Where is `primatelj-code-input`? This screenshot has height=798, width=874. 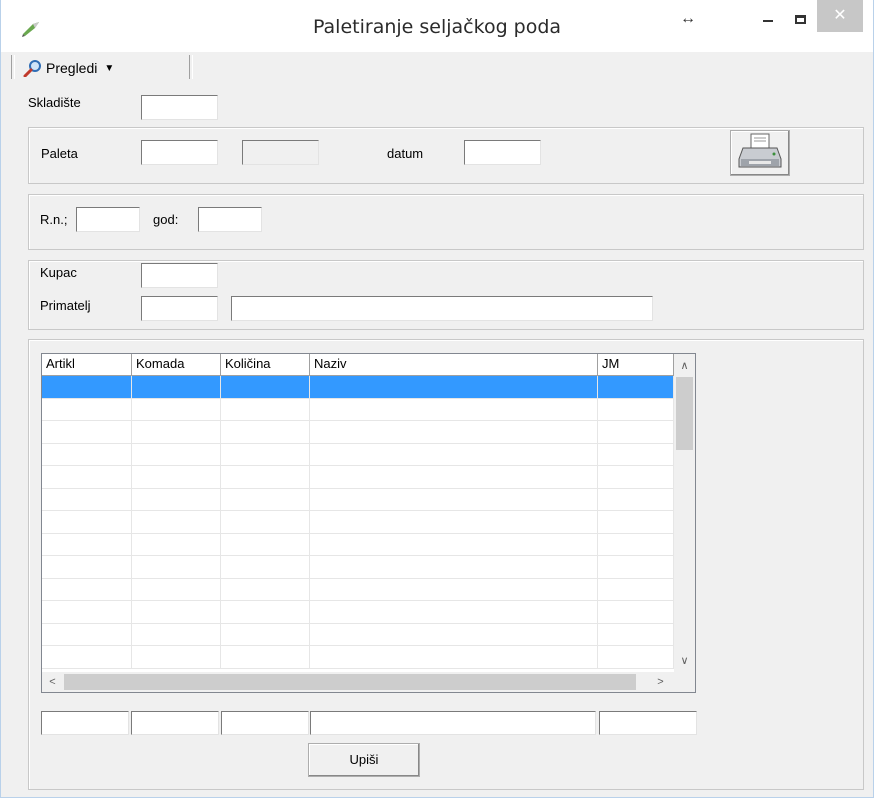 primatelj-code-input is located at coordinates (179, 308).